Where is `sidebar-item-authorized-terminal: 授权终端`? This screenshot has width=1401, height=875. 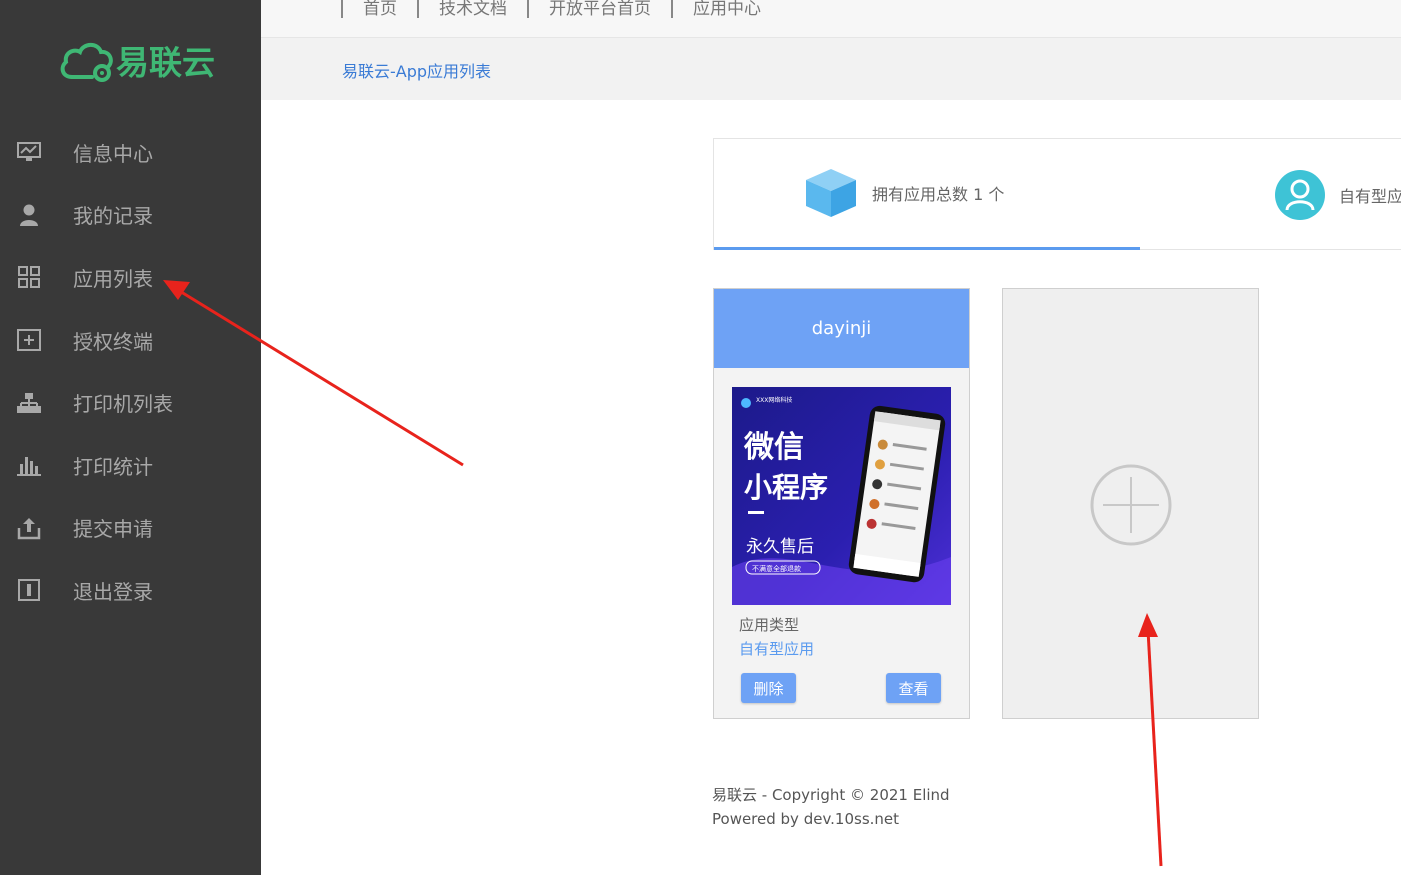 sidebar-item-authorized-terminal: 授权终端 is located at coordinates (130, 340).